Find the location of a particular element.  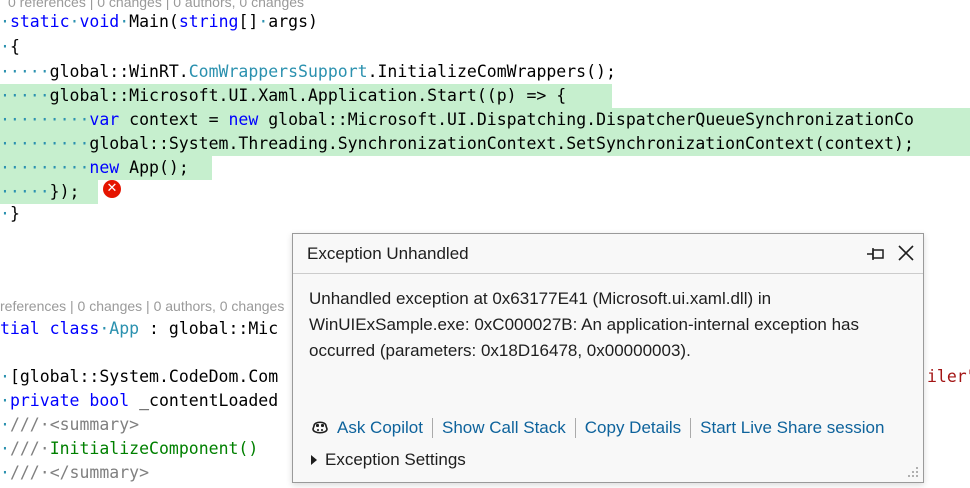

pin-icon is located at coordinates (876, 254).